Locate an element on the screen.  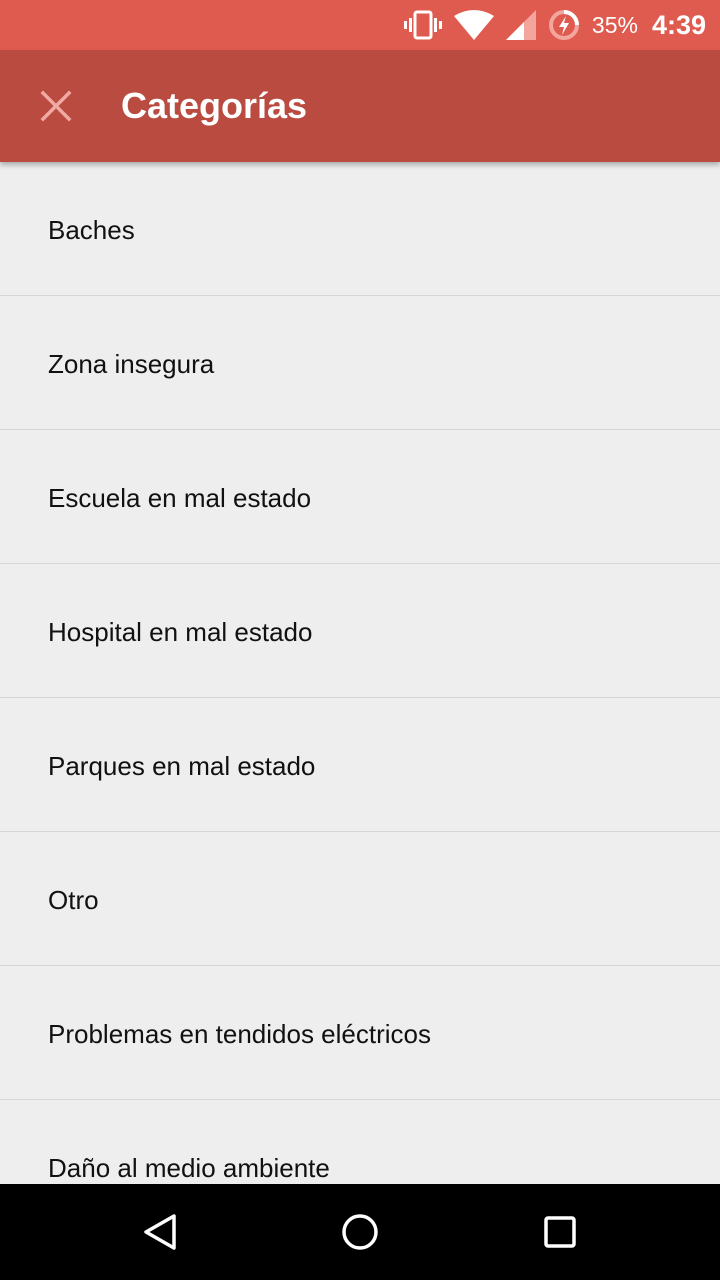
app-bar: Categorías is located at coordinates (360, 106).